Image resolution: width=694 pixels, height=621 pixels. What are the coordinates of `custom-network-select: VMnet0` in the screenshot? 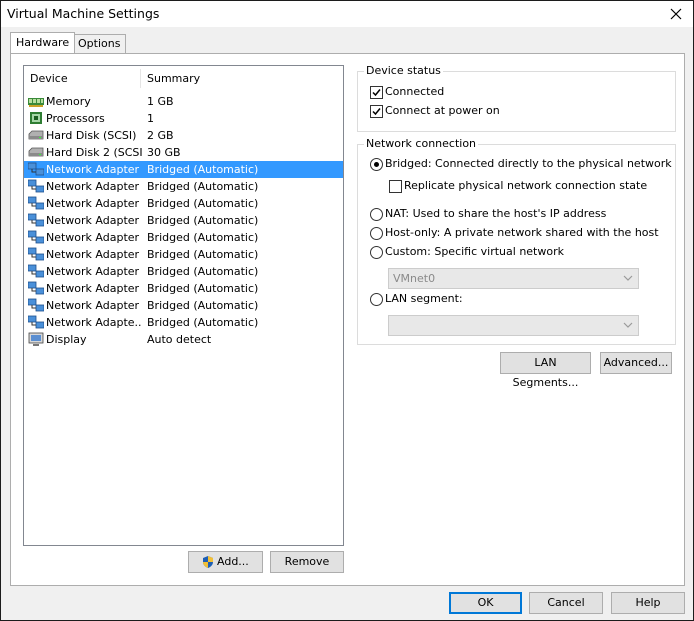 It's located at (513, 278).